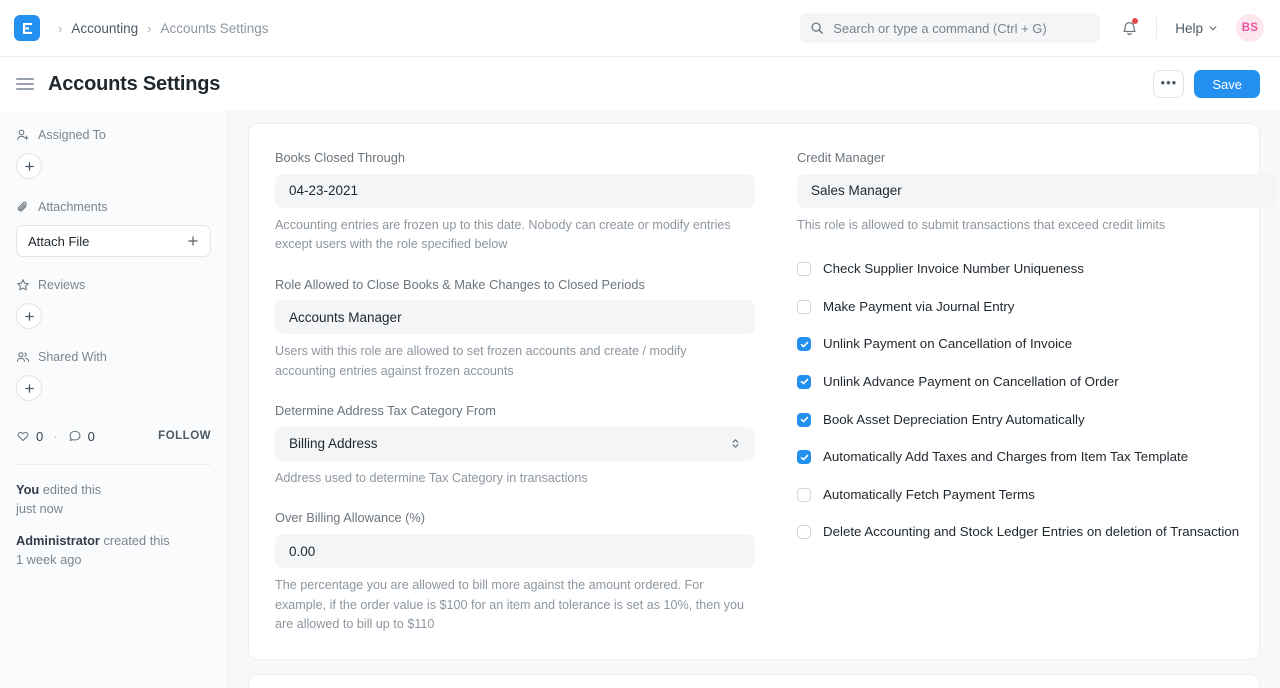 This screenshot has height=688, width=1280. What do you see at coordinates (23, 357) in the screenshot?
I see `shared-with-icon` at bounding box center [23, 357].